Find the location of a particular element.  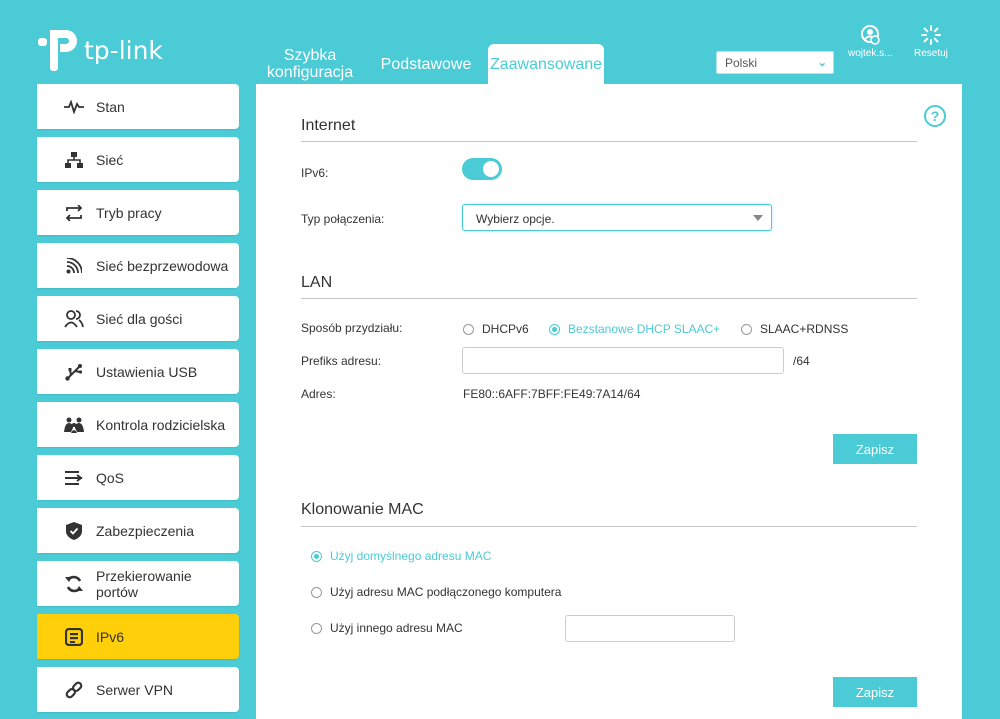

sidebar-item-operation-mode: Tryb pracy is located at coordinates (138, 212).